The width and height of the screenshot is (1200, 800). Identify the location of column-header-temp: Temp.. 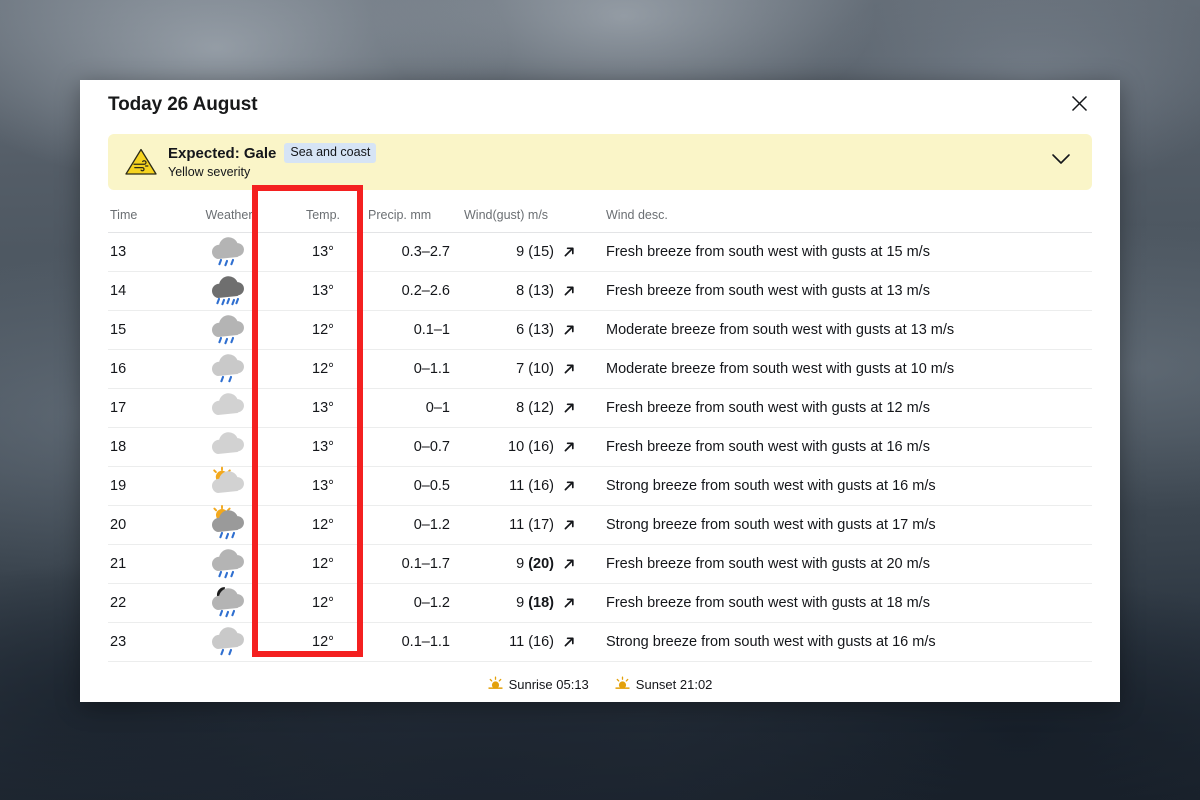
(323, 217).